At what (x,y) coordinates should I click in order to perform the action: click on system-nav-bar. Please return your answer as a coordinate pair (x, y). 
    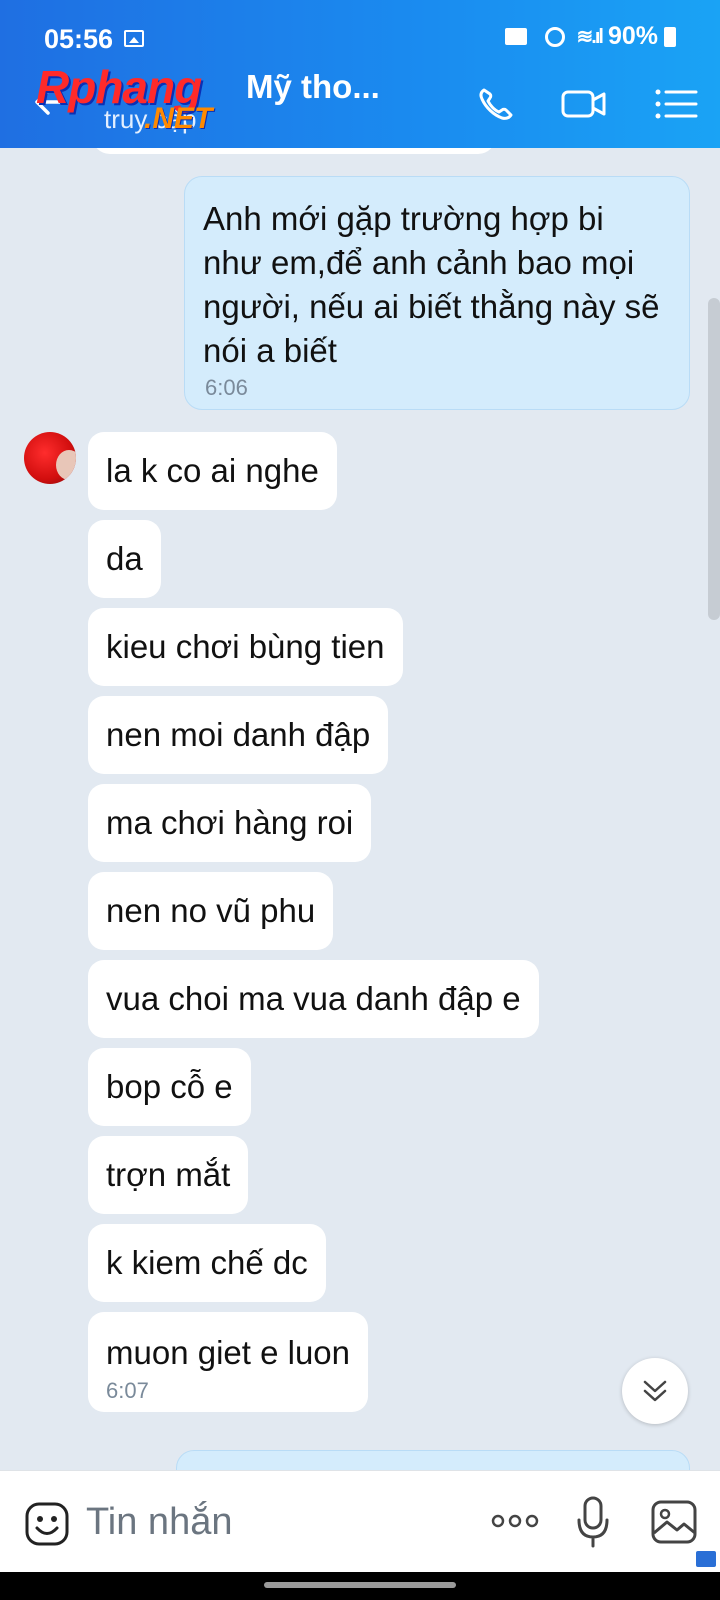
    Looking at the image, I should click on (360, 1586).